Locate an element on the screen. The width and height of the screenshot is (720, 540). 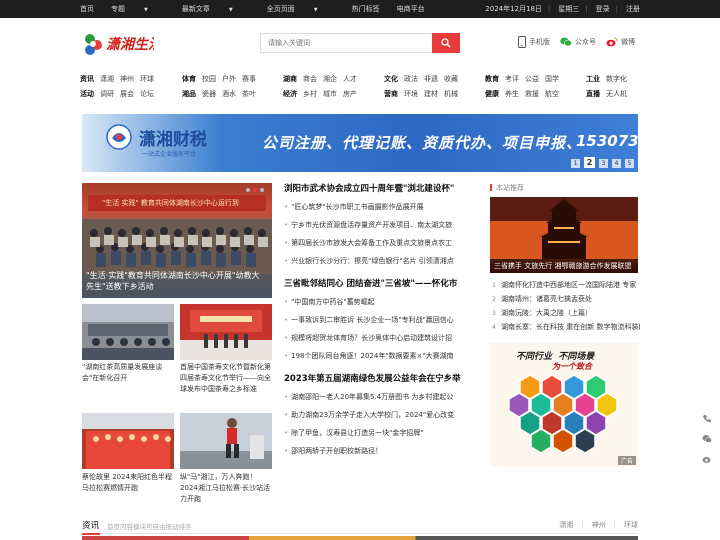
top-nav-all-pages: 全页页面 ▼ is located at coordinates (301, 9).